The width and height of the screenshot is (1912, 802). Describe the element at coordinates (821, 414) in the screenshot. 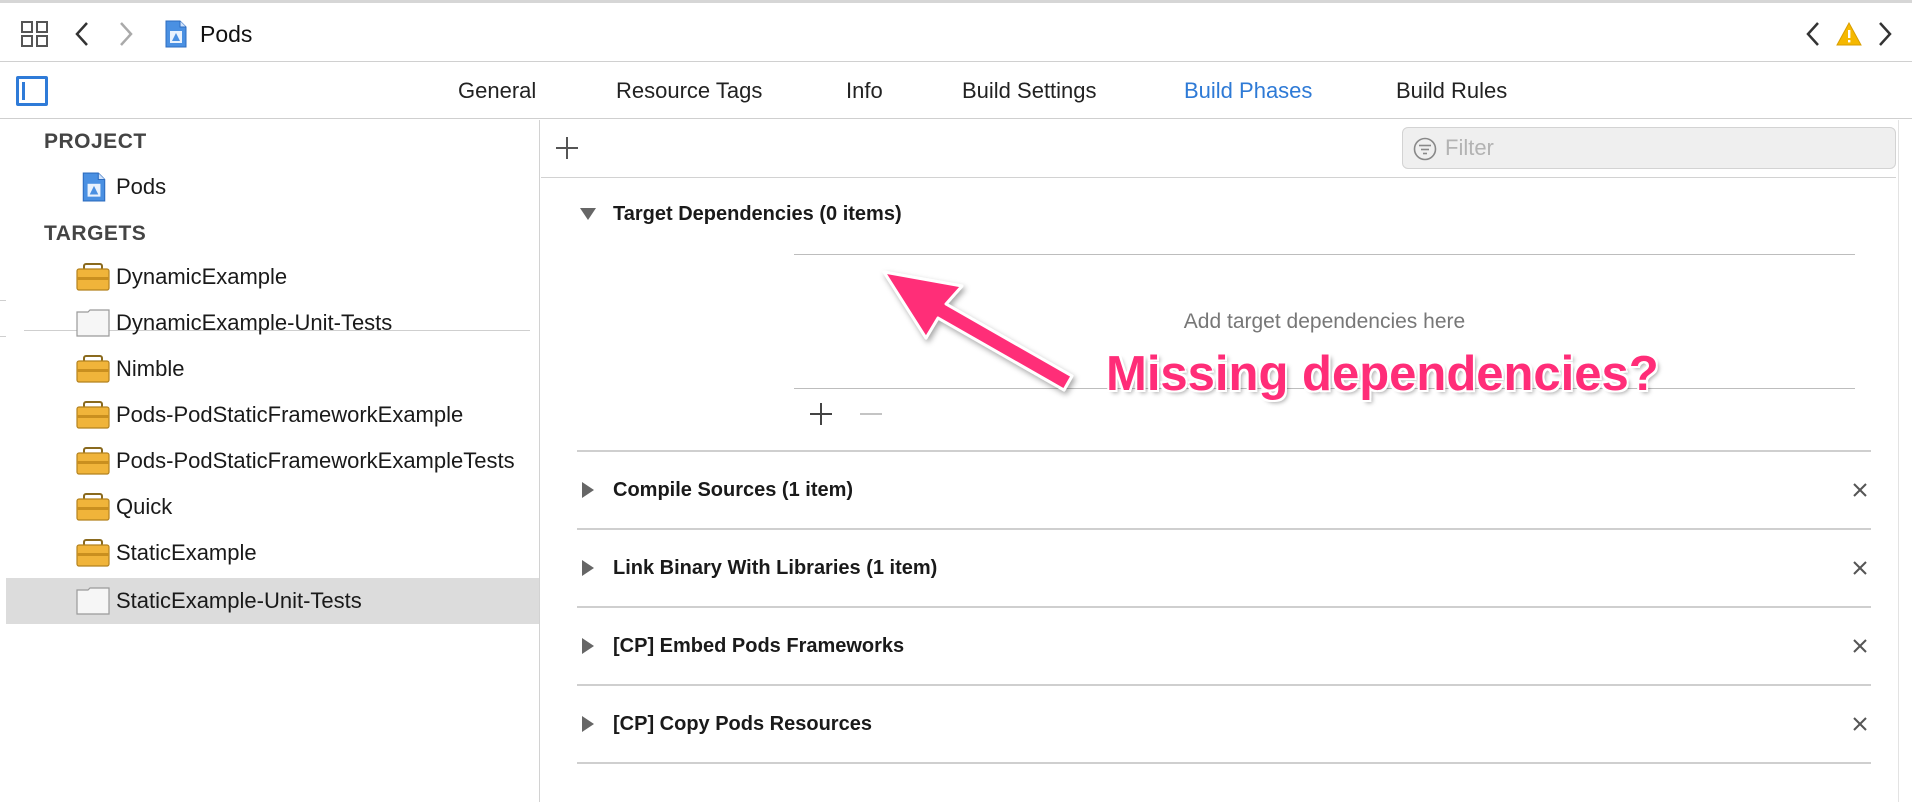

I see `add-dependency-button` at that location.